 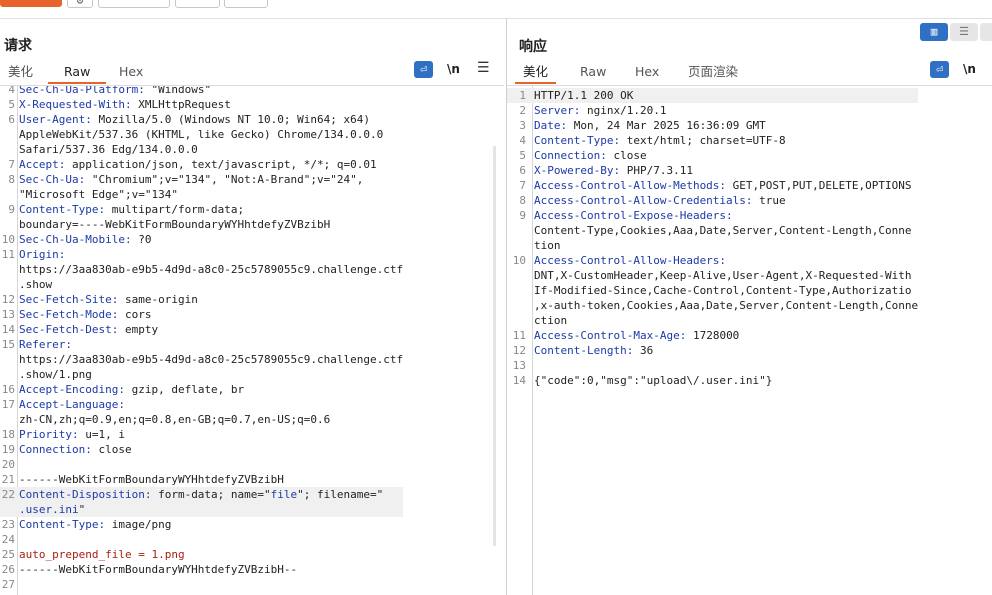 I want to click on line-text: Content-Type: multipart/form-data;, so click(x=131, y=209).